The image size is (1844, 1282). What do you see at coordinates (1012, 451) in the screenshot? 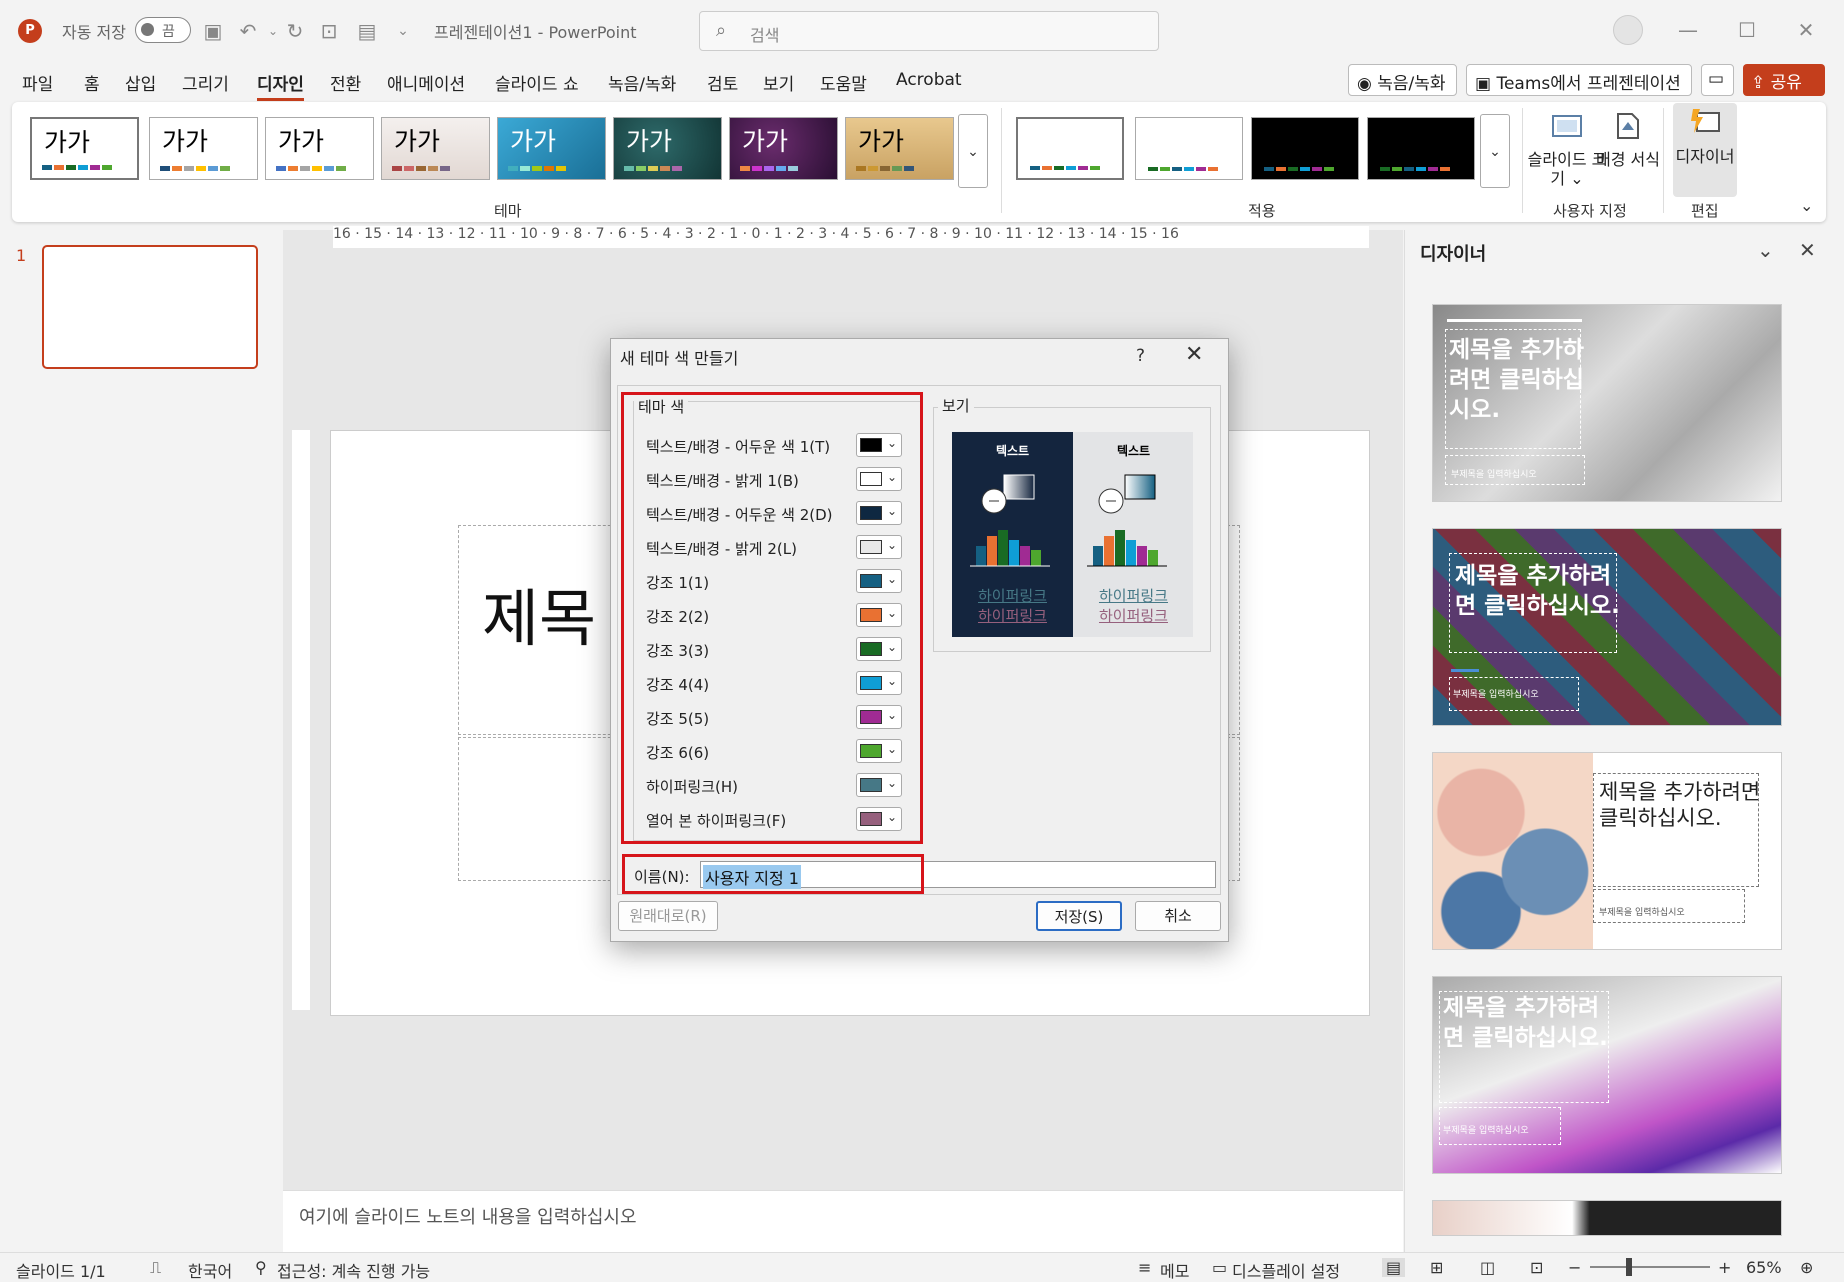
I see `preview-dark-text: 텍스트` at bounding box center [1012, 451].